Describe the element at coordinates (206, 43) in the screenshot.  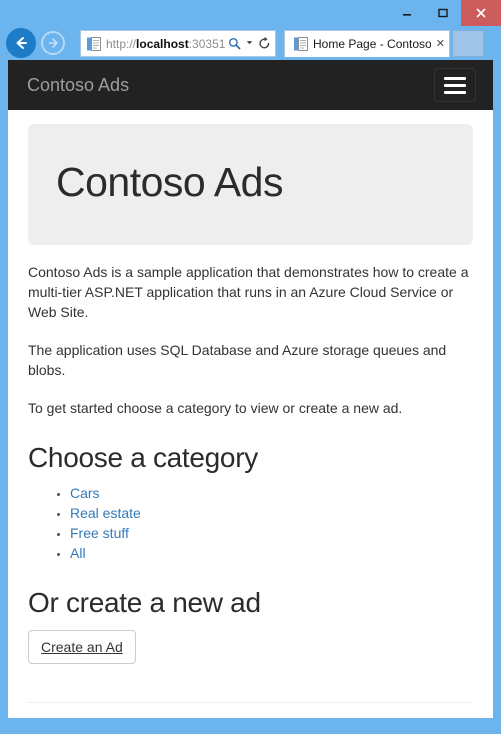
I see `url-rest: :30351,` at that location.